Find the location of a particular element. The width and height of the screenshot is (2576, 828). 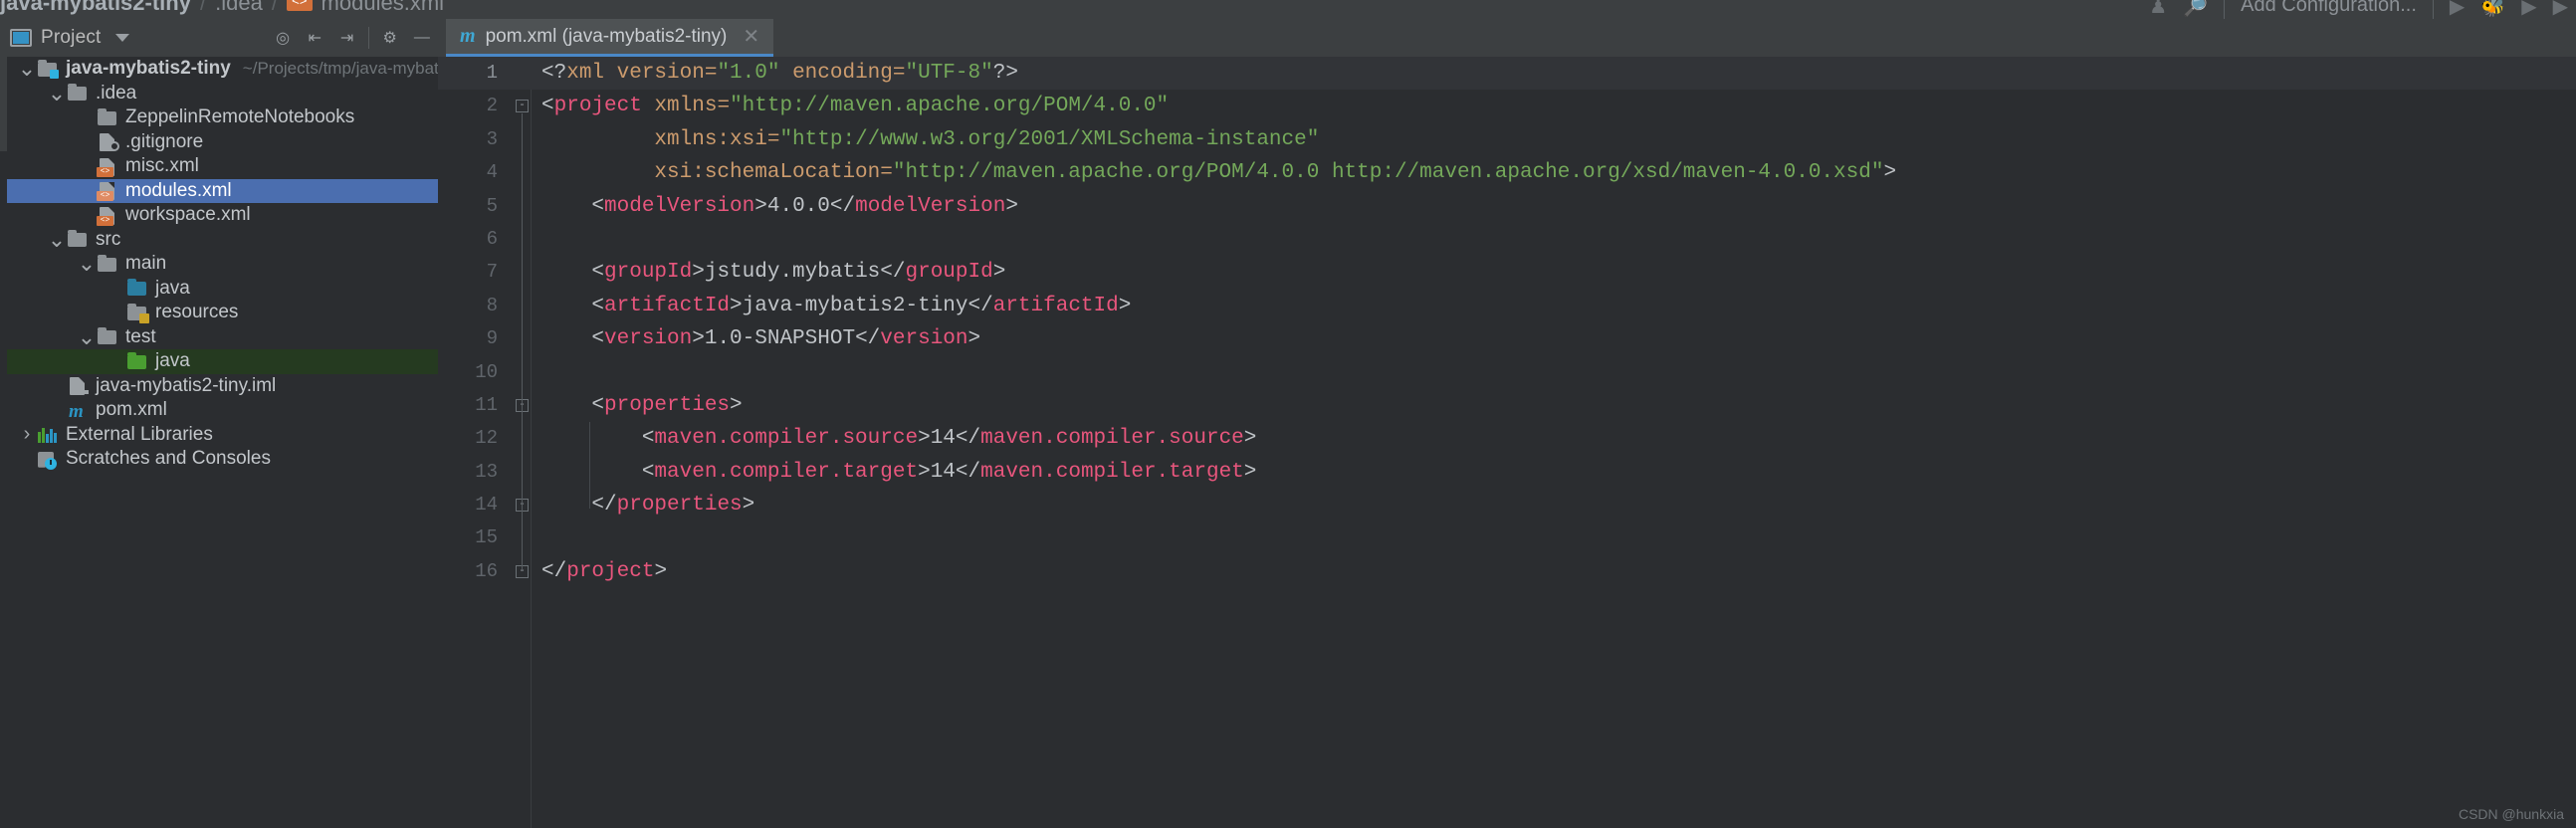

project-window-icon is located at coordinates (21, 38).